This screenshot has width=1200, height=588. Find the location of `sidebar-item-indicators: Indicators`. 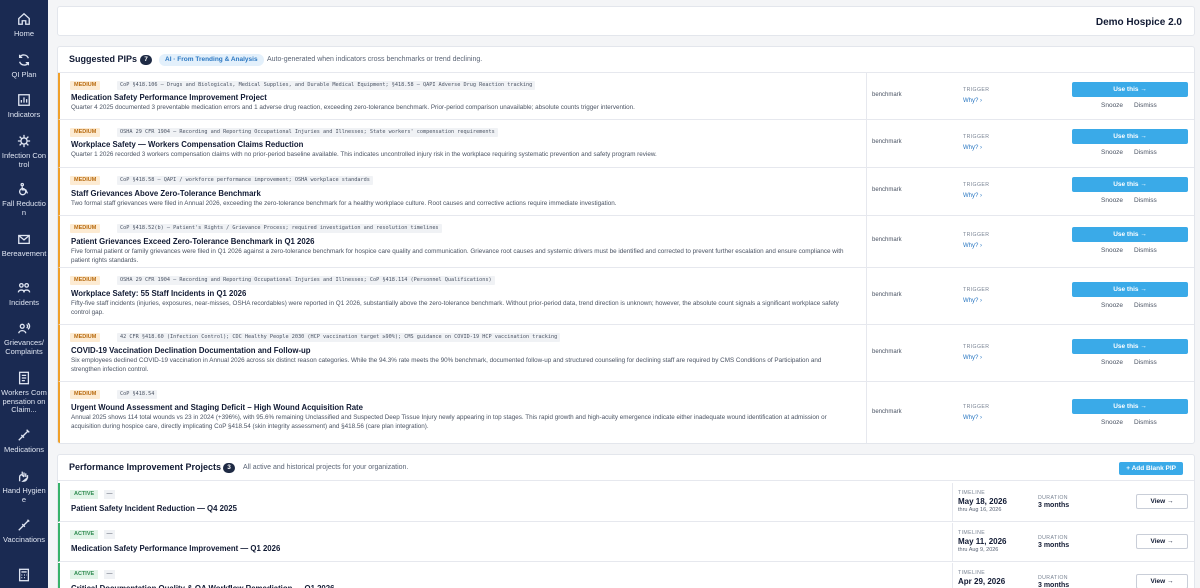

sidebar-item-indicators: Indicators is located at coordinates (24, 106).